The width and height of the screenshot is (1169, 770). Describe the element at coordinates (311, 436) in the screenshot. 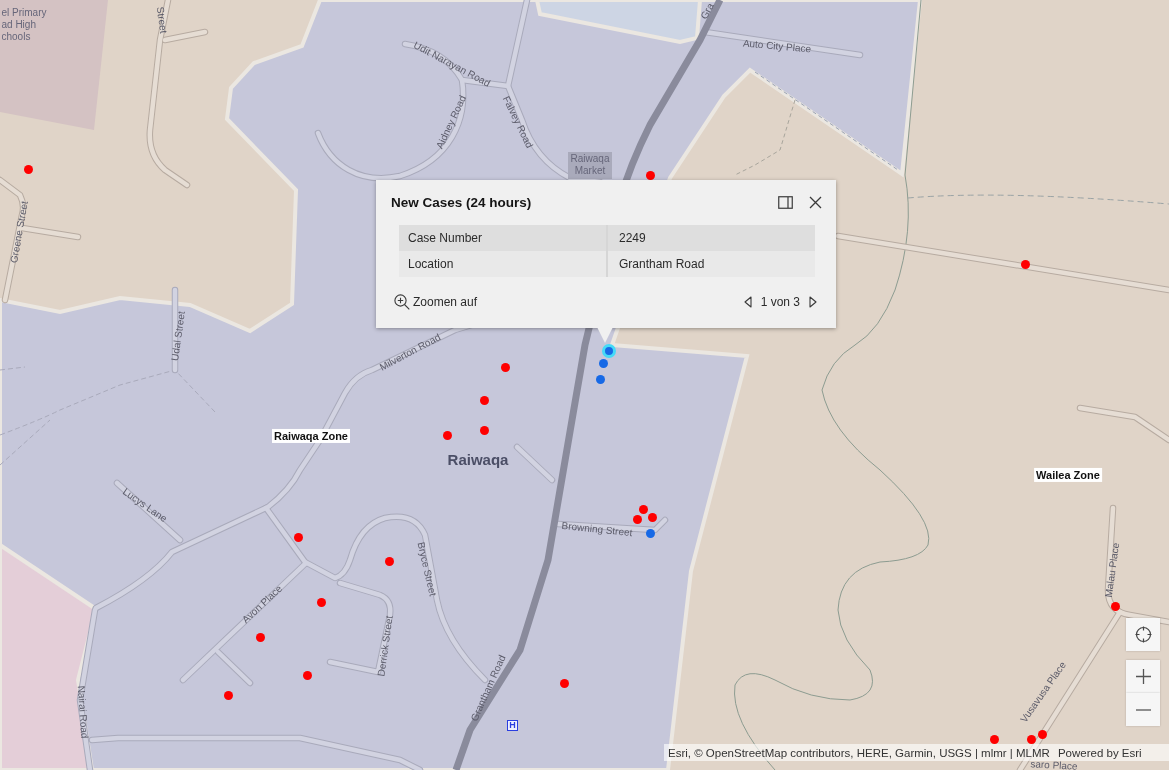

I see `zone-label: Raiwaqa Zone` at that location.